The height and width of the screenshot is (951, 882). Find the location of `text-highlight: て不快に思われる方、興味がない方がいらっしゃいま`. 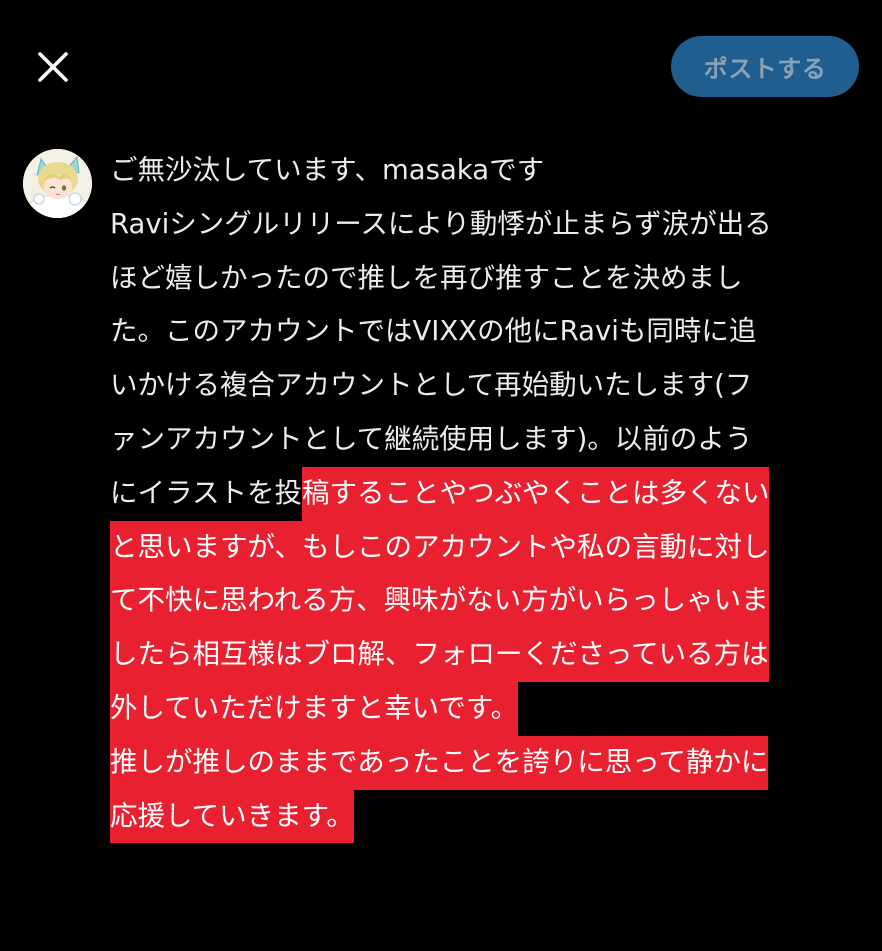

text-highlight: て不快に思われる方、興味がない方がいらっしゃいま is located at coordinates (439, 601).